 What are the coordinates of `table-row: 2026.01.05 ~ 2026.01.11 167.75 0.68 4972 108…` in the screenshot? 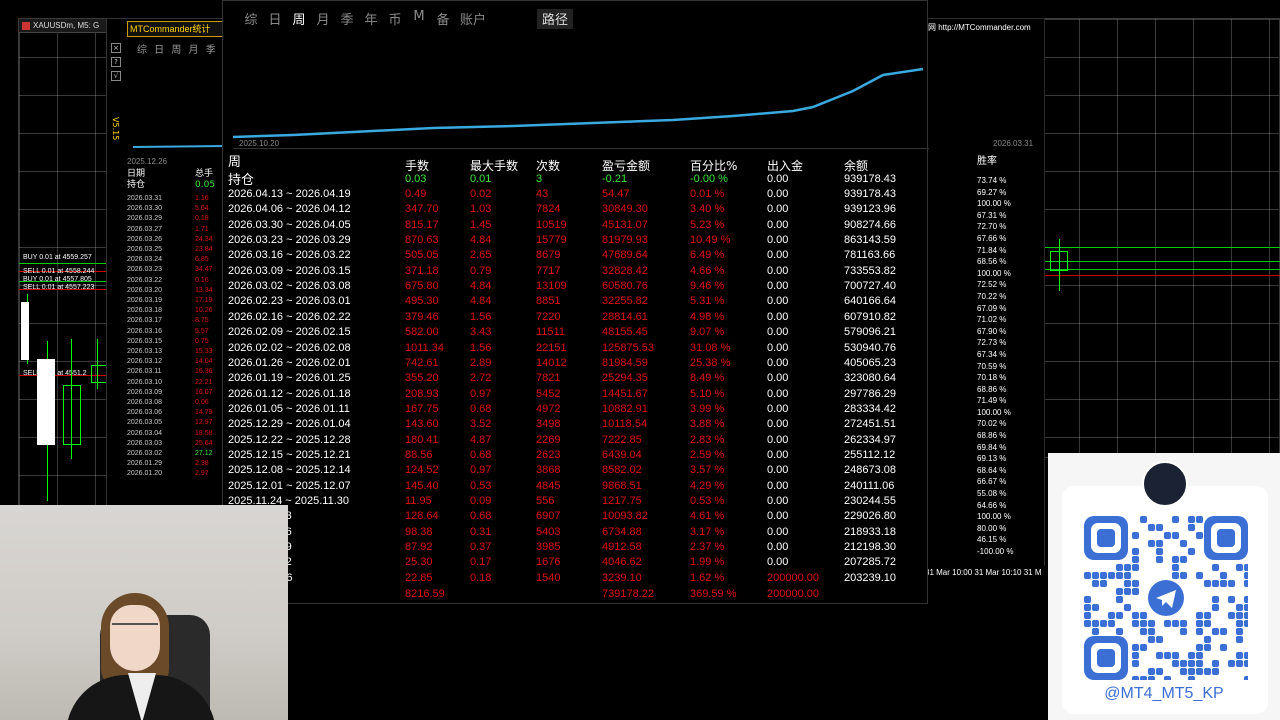 It's located at (576, 409).